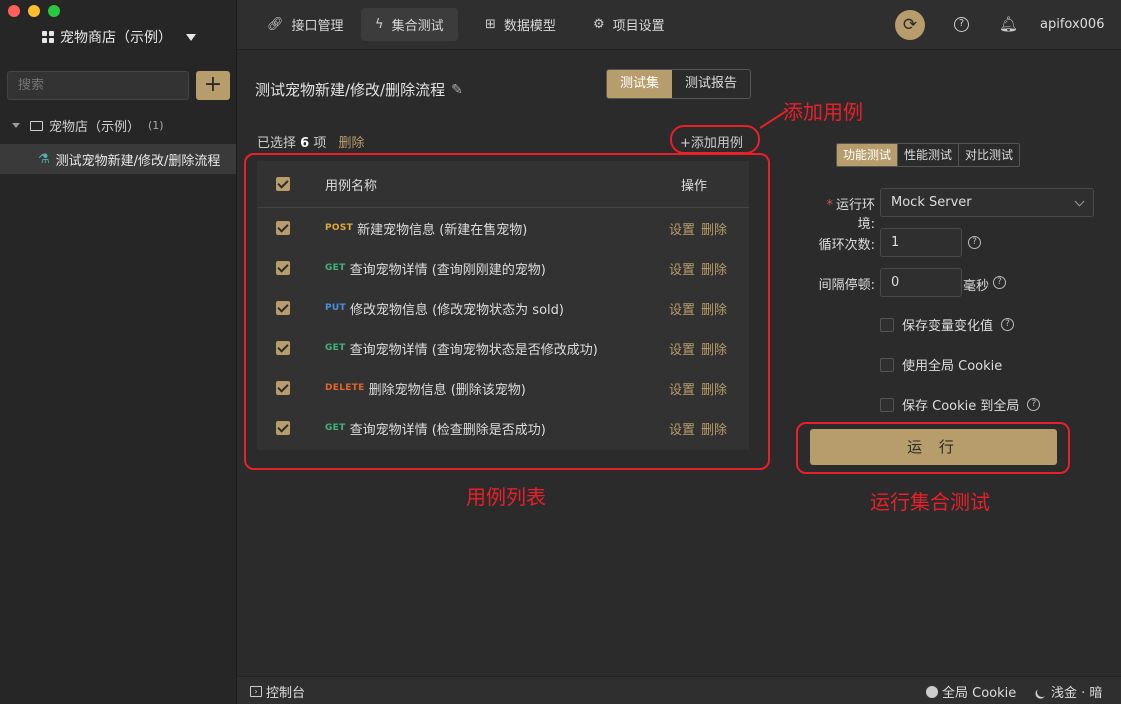 The height and width of the screenshot is (704, 1121). What do you see at coordinates (774, 119) in the screenshot?
I see `annotation-arrow` at bounding box center [774, 119].